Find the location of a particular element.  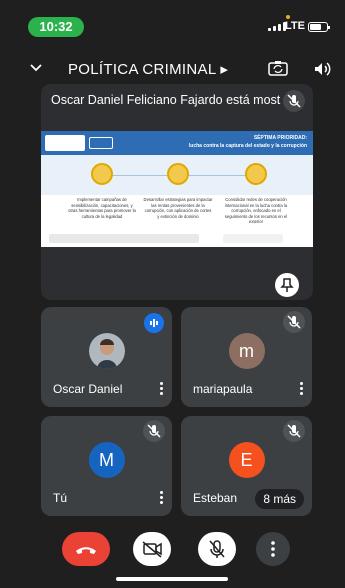

speaking-indicator-icon is located at coordinates (154, 323).